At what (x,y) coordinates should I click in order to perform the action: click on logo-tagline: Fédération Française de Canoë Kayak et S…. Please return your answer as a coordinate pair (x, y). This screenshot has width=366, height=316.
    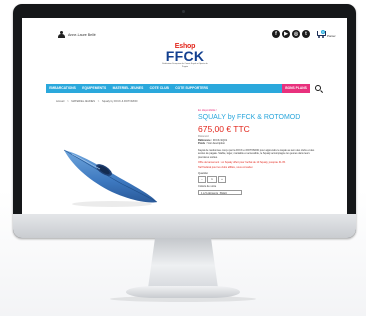
    Looking at the image, I should click on (185, 65).